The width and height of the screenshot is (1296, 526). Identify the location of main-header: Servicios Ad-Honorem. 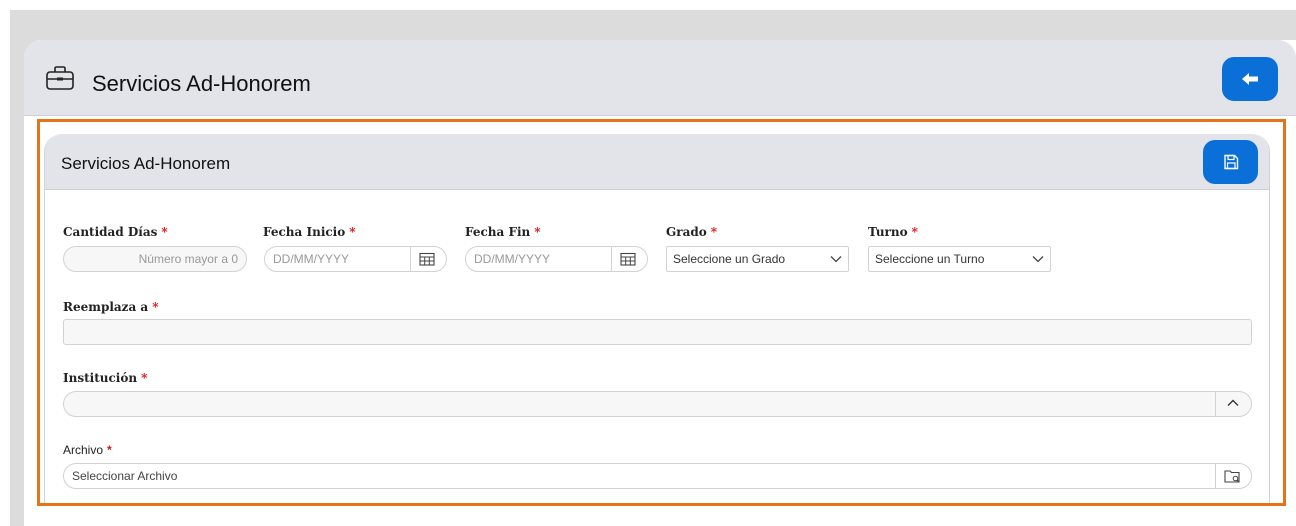
(660, 78).